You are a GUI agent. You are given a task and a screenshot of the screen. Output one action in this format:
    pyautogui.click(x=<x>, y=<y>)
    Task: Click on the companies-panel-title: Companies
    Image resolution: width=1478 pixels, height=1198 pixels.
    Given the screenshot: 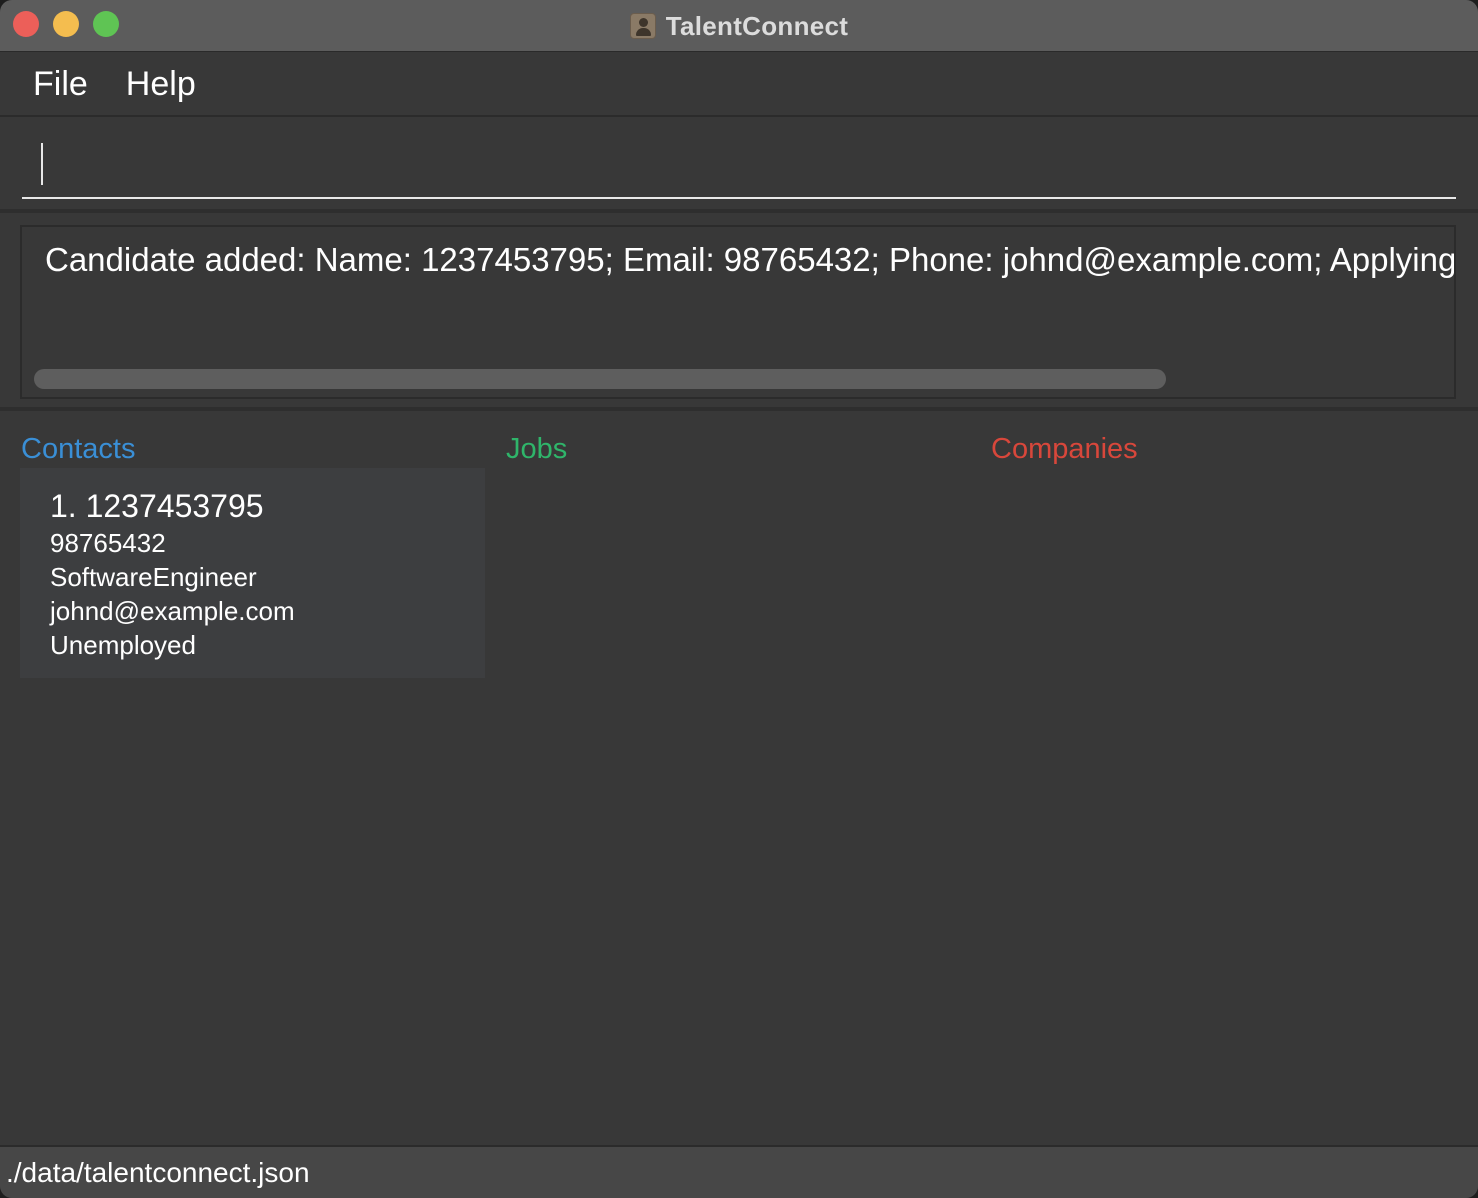 What is the action you would take?
    pyautogui.click(x=1064, y=449)
    